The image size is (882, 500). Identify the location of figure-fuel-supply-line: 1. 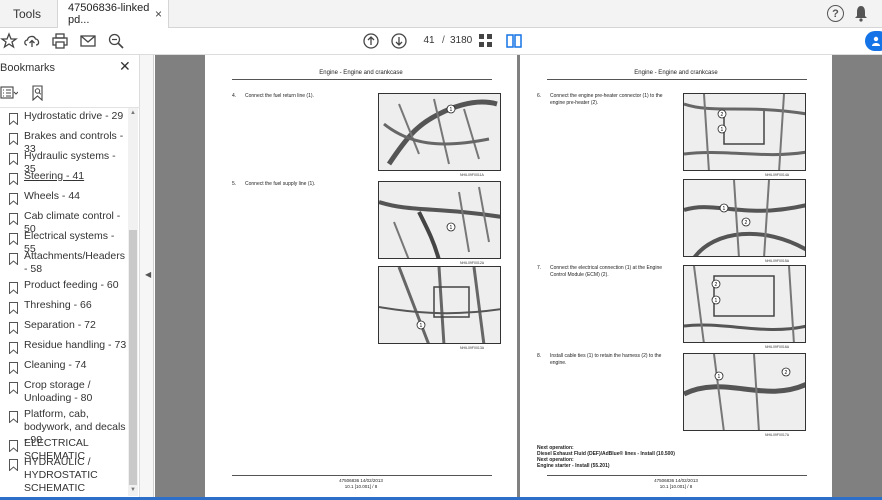
(439, 220).